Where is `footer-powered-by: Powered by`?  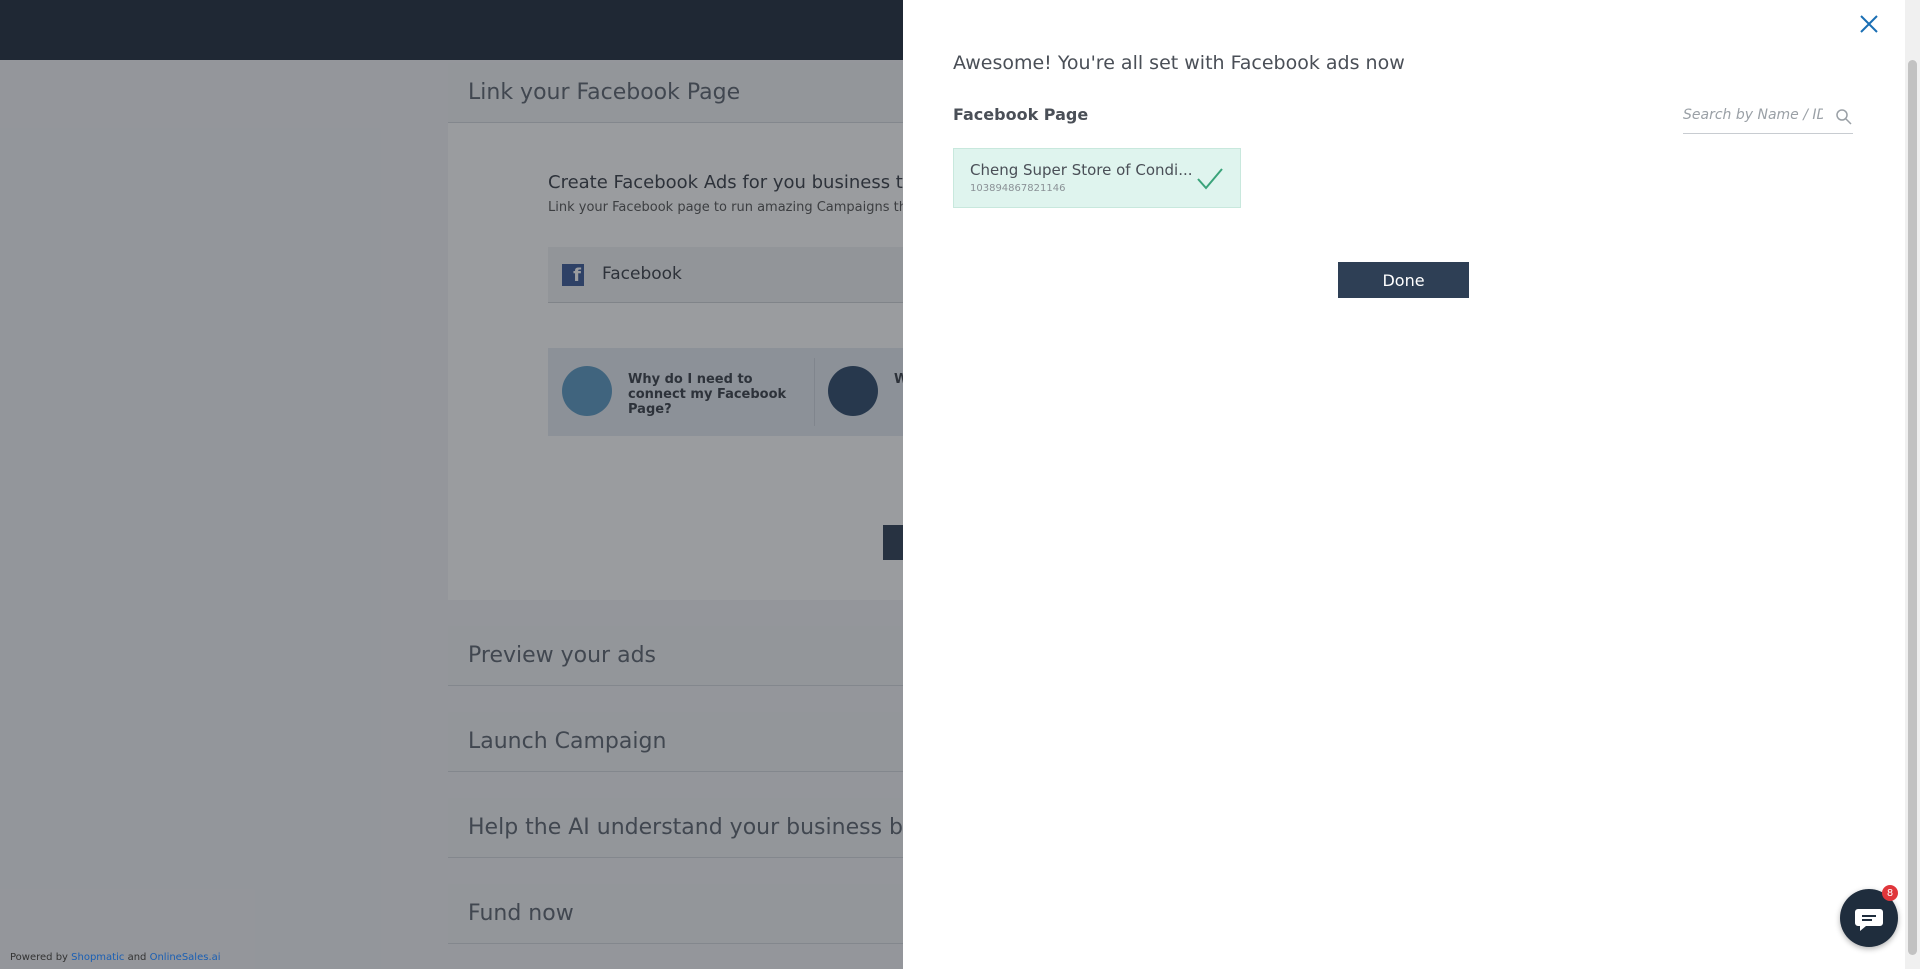
footer-powered-by: Powered by is located at coordinates (39, 957).